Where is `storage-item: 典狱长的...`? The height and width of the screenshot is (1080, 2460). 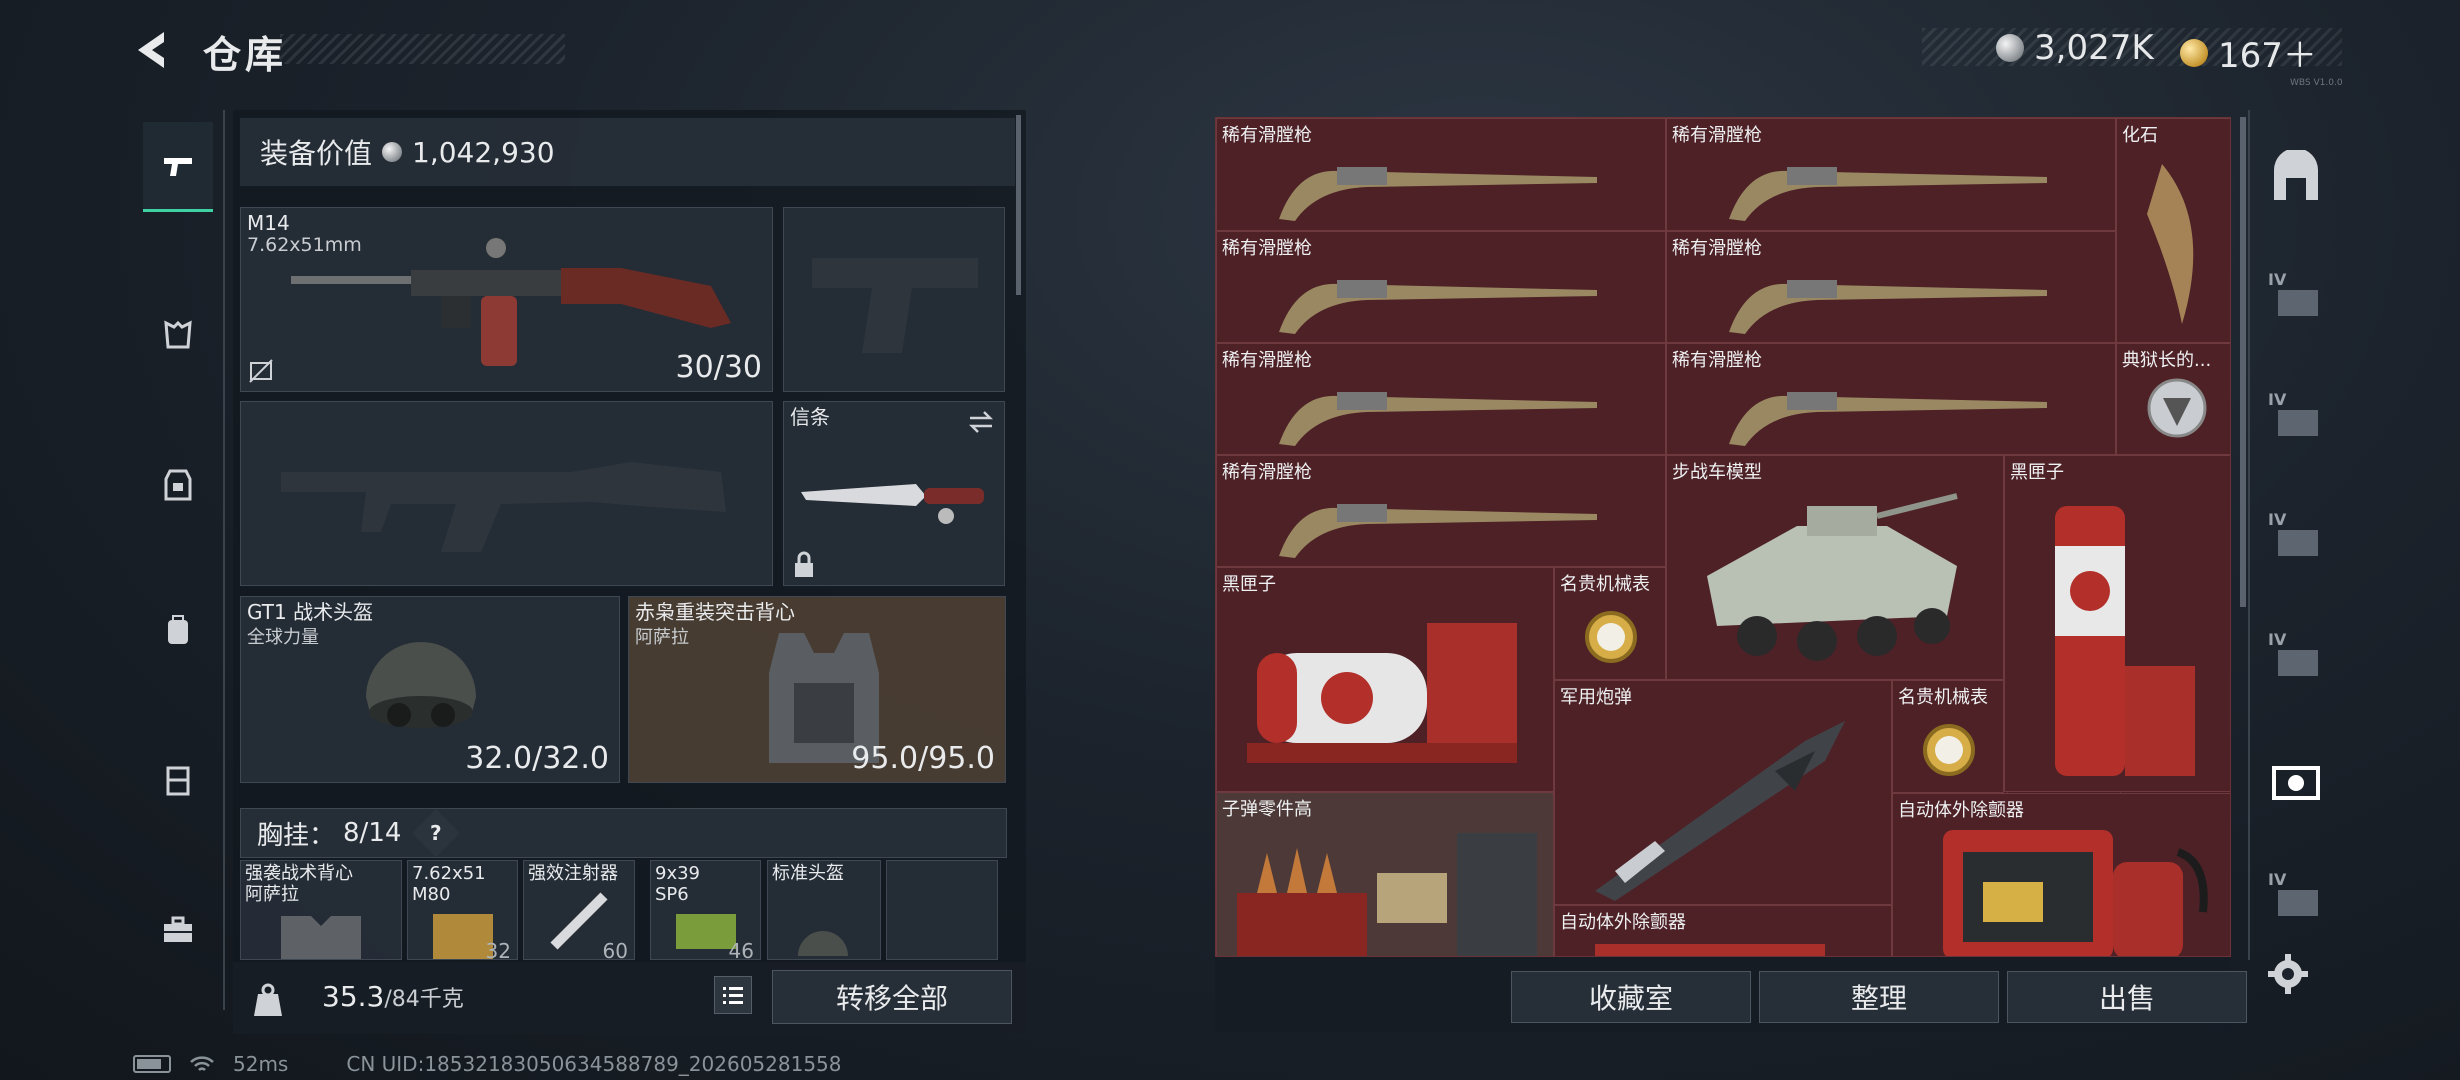 storage-item: 典狱长的... is located at coordinates (2173, 399).